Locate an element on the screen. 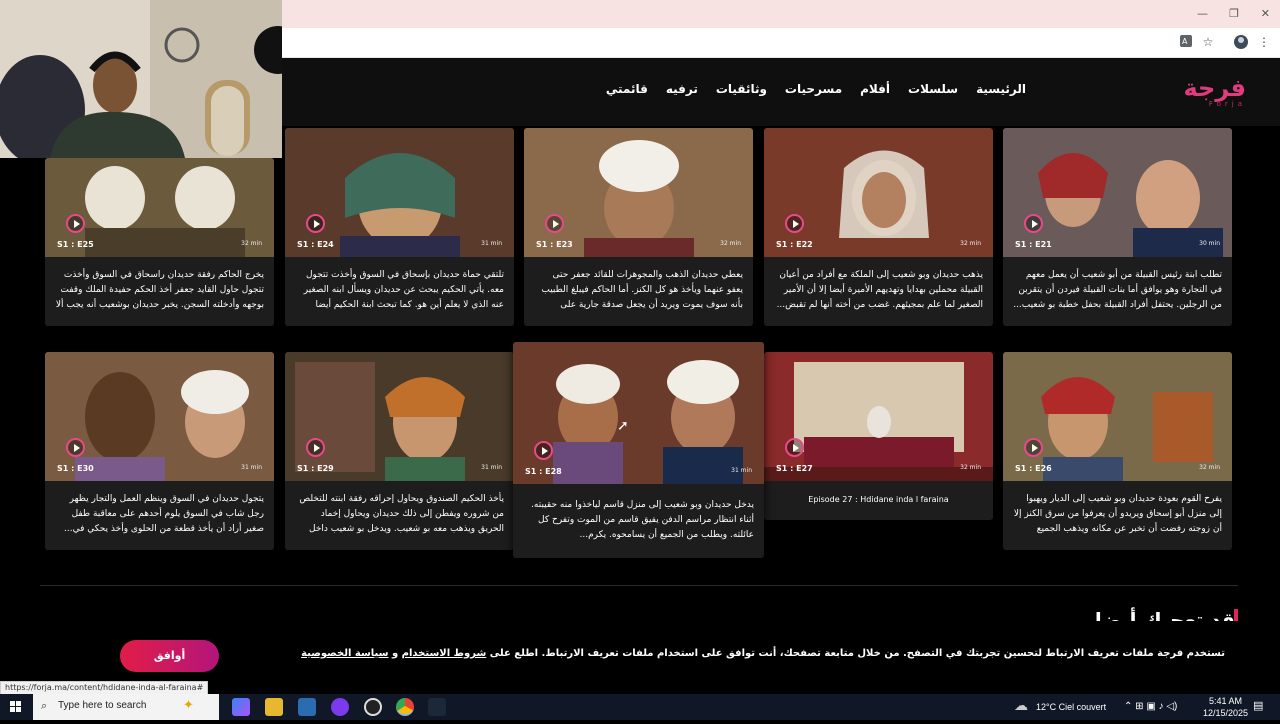 The height and width of the screenshot is (724, 1280). minimize-icon: — is located at coordinates (1202, 13).